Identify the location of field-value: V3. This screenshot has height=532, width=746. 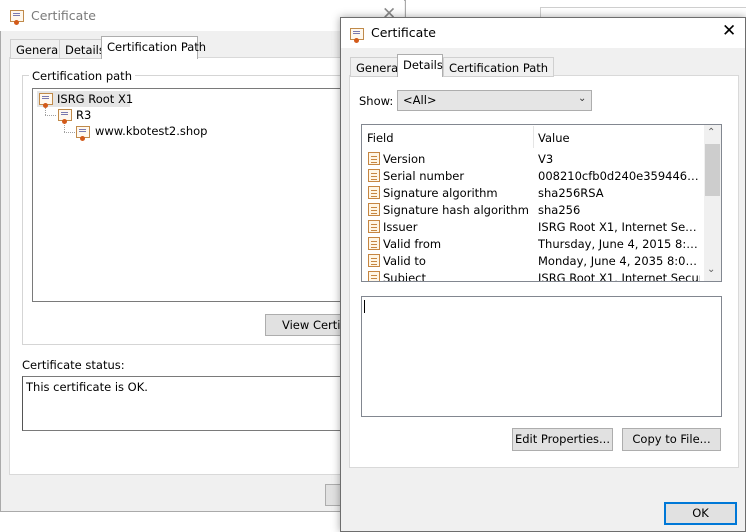
(619, 159).